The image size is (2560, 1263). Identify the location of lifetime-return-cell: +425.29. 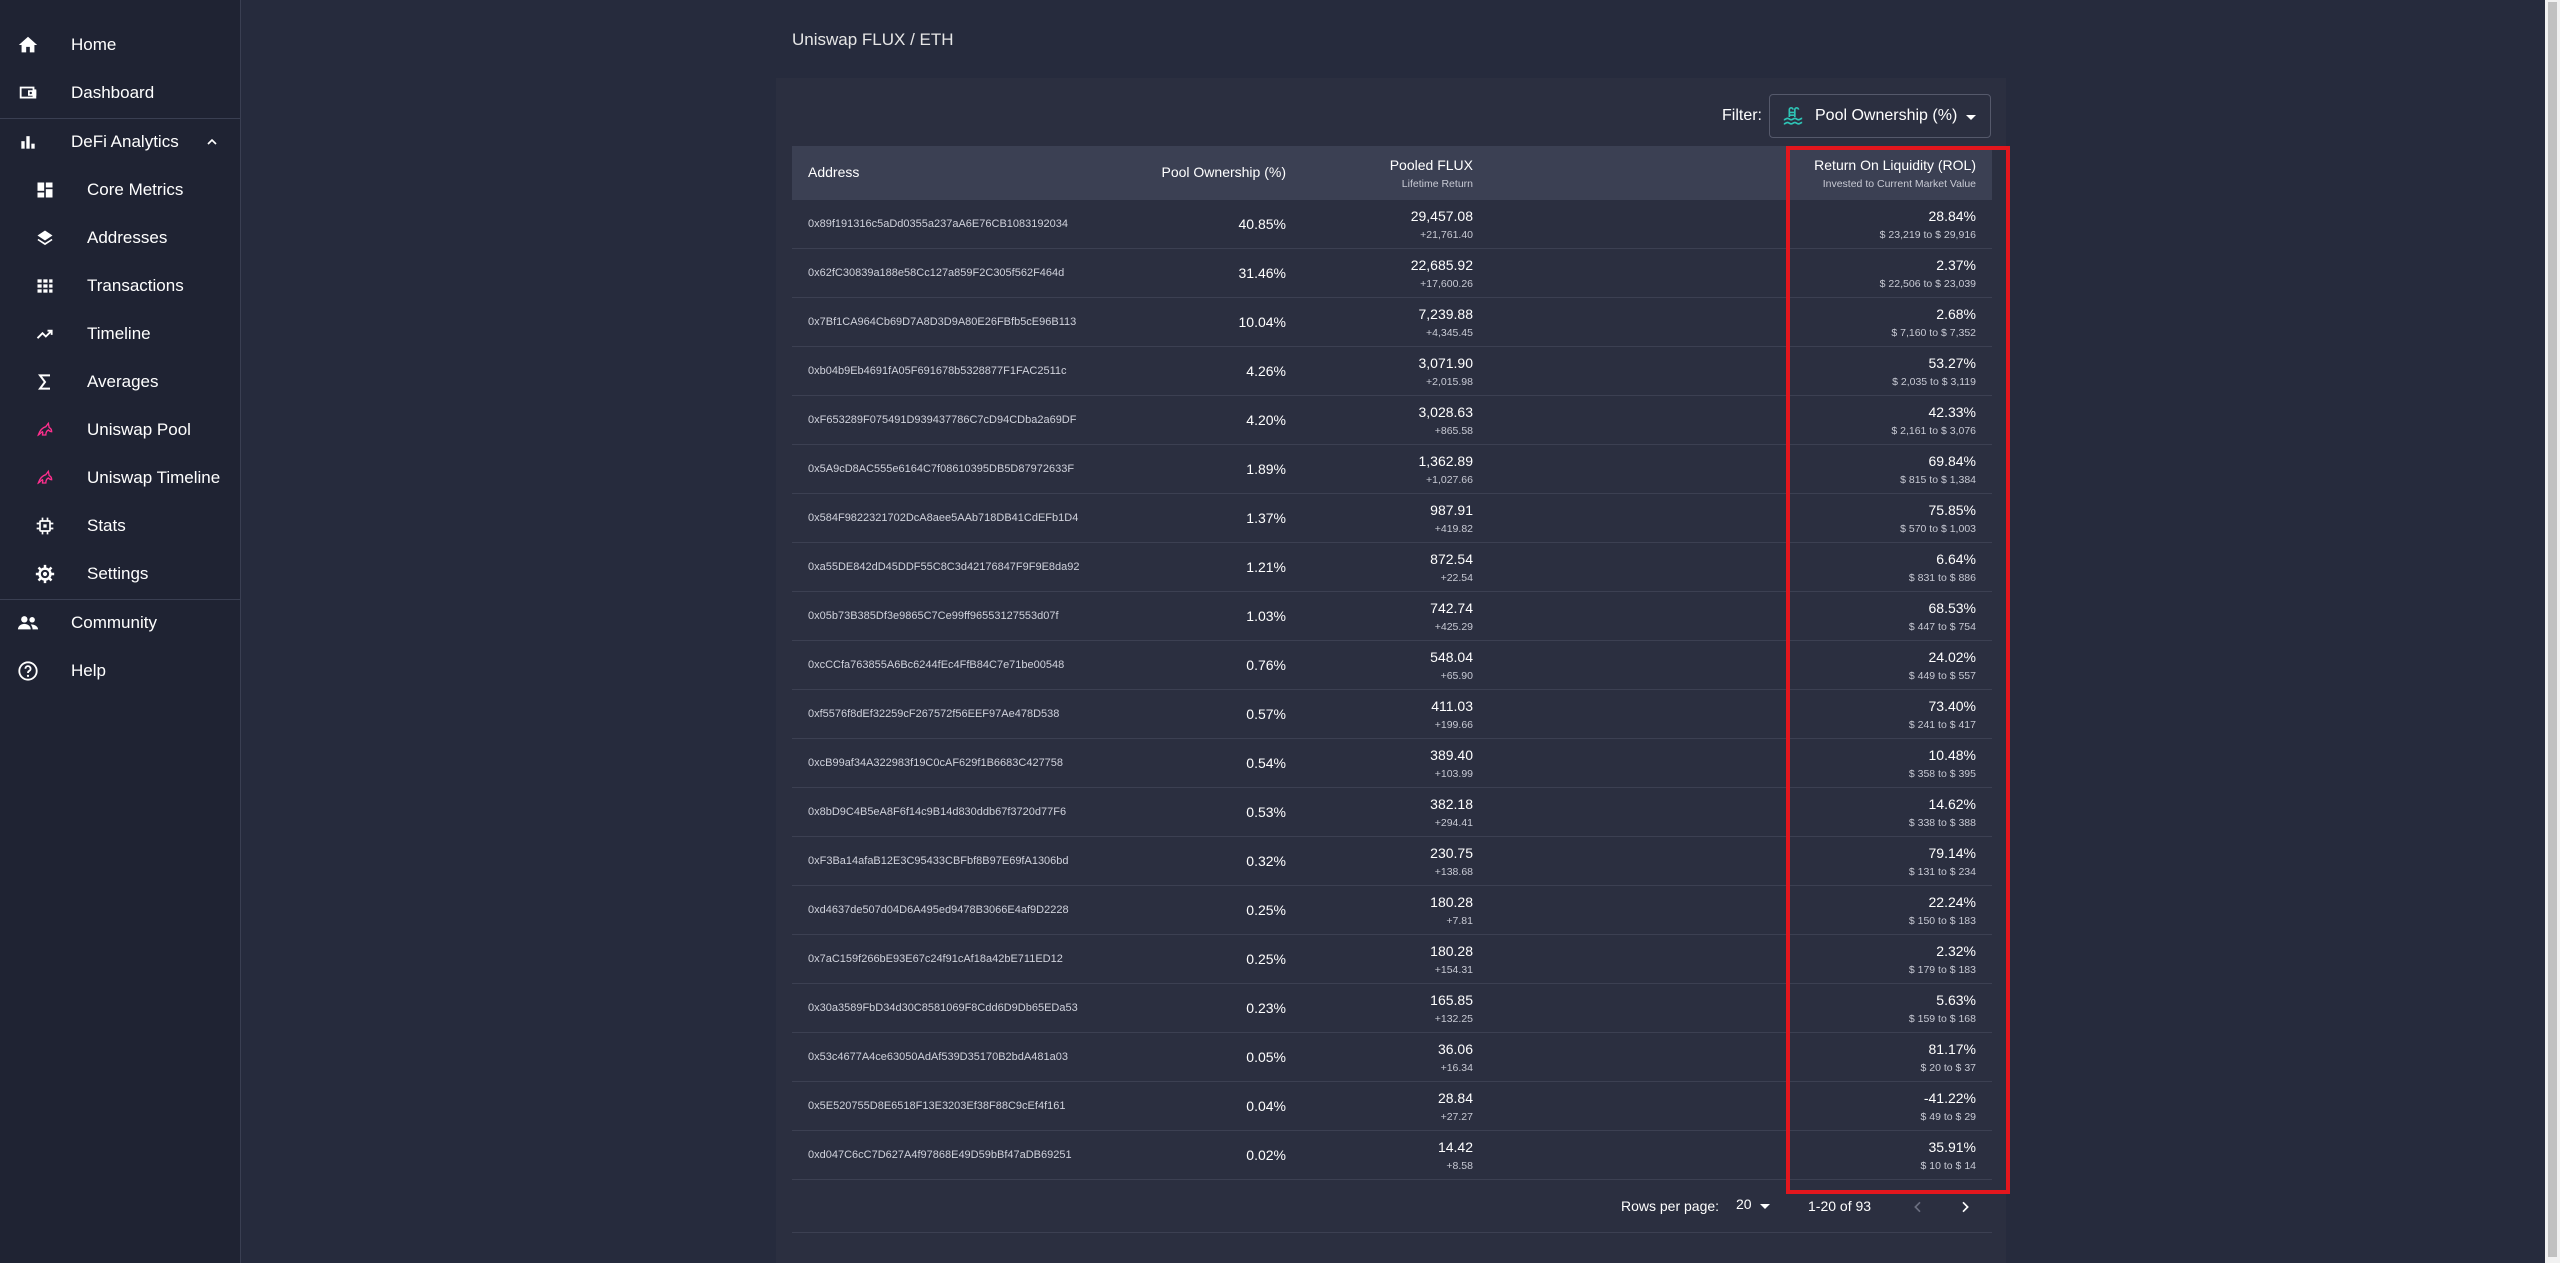
(1453, 627).